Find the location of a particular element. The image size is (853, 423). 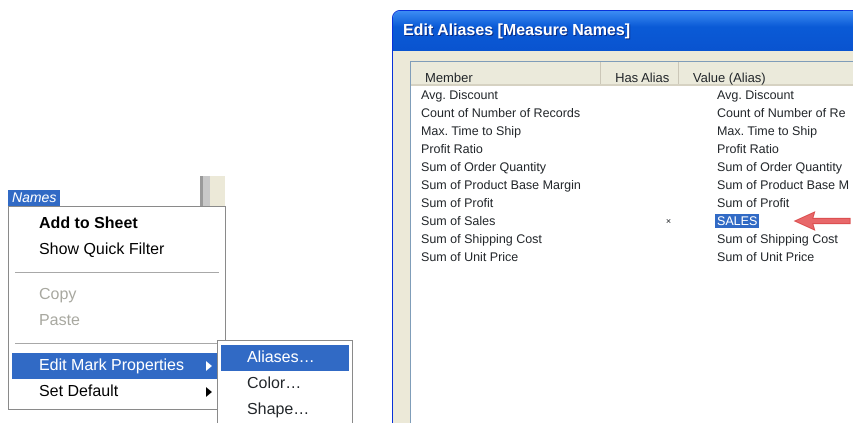

table-cell-text: Sum of Shipping Cost is located at coordinates (481, 239).